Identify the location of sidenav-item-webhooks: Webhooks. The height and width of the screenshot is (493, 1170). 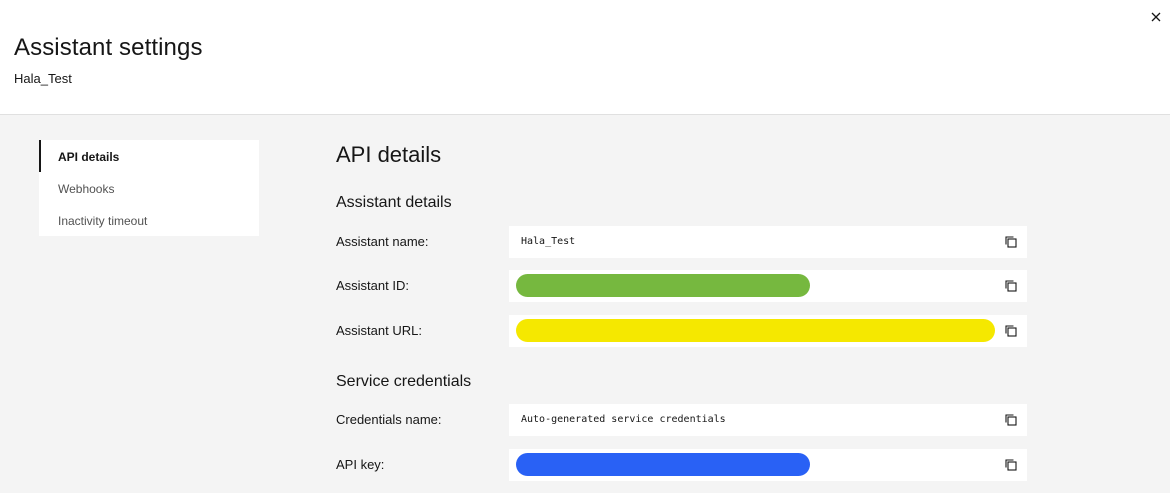
(149, 188).